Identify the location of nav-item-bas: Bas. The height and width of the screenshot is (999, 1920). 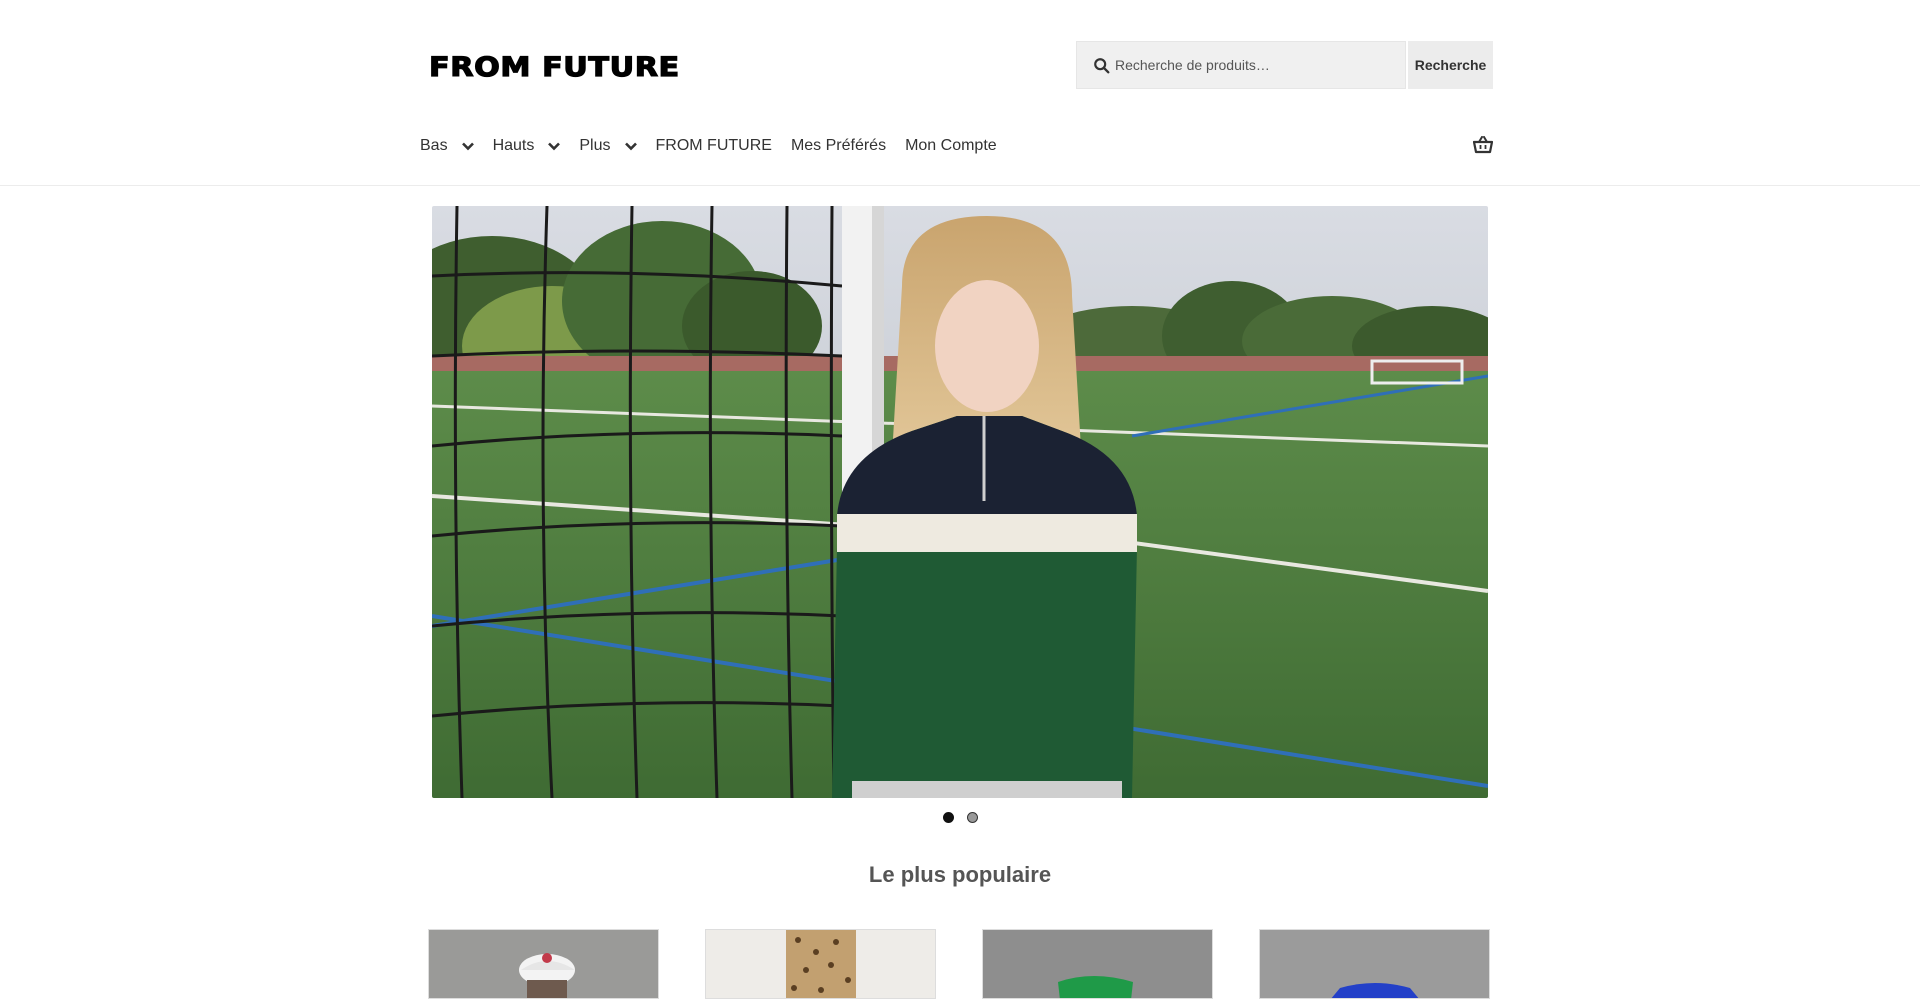
(447, 146).